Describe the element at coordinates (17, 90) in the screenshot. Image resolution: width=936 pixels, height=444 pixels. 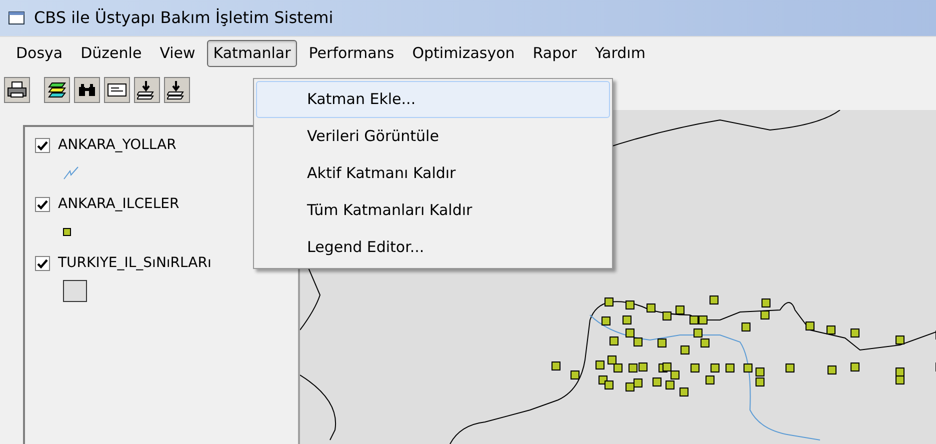
I see `print-icon` at that location.